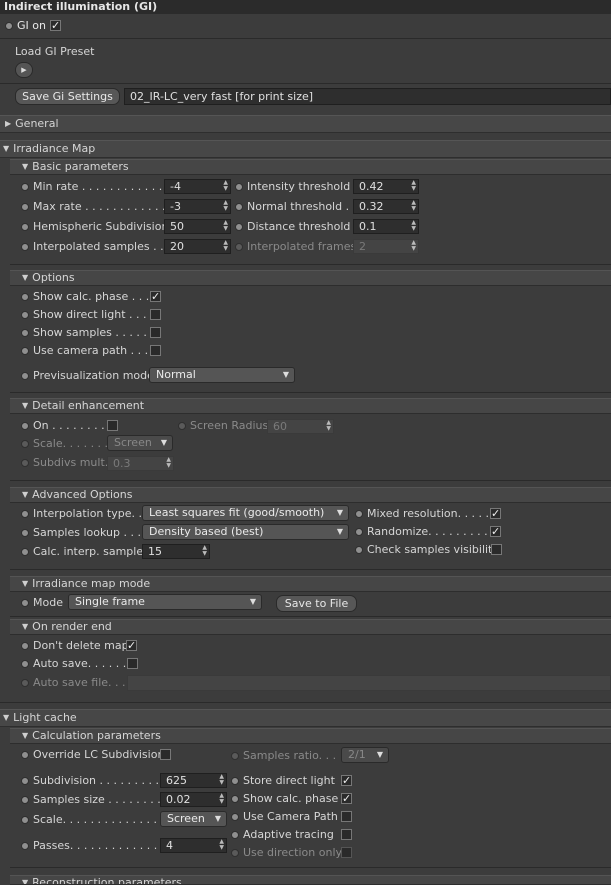 The height and width of the screenshot is (885, 611). I want to click on randomize-radio, so click(359, 532).